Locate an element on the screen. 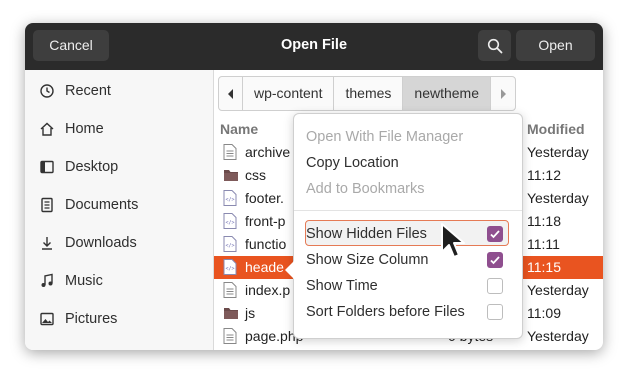  chevron-right-icon is located at coordinates (503, 94).